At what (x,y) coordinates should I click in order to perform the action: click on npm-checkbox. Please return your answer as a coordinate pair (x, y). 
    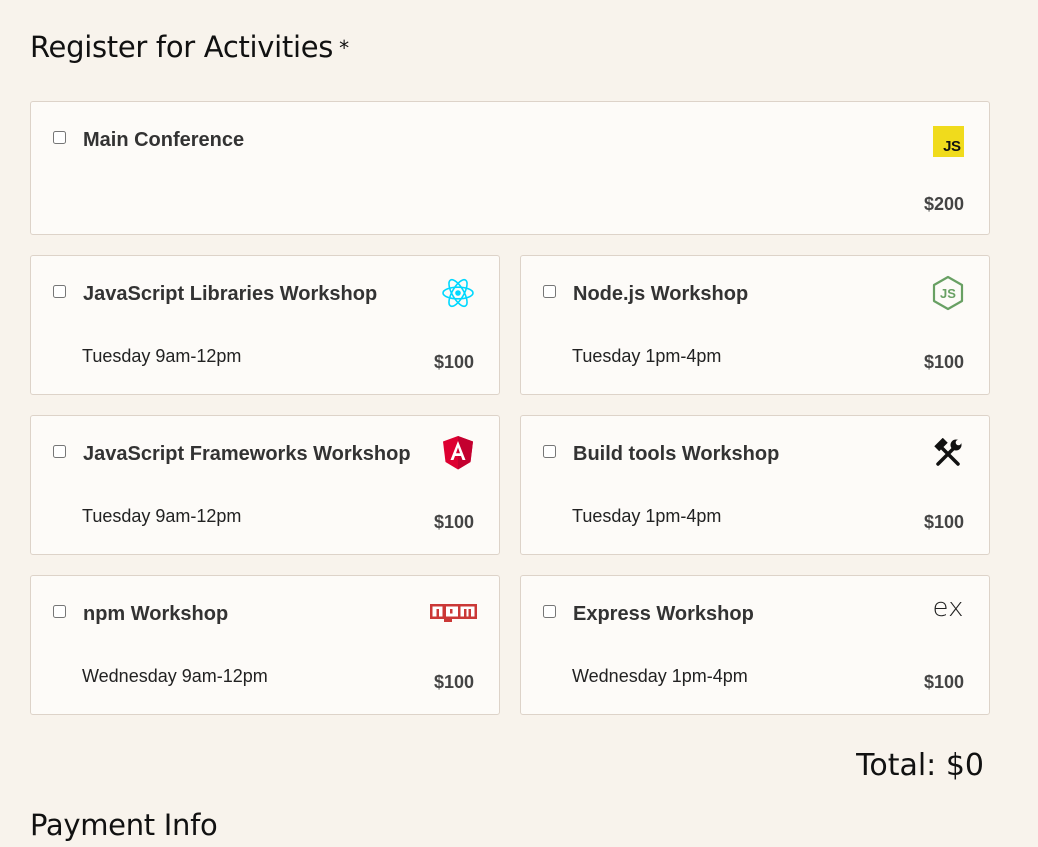
    Looking at the image, I should click on (59, 611).